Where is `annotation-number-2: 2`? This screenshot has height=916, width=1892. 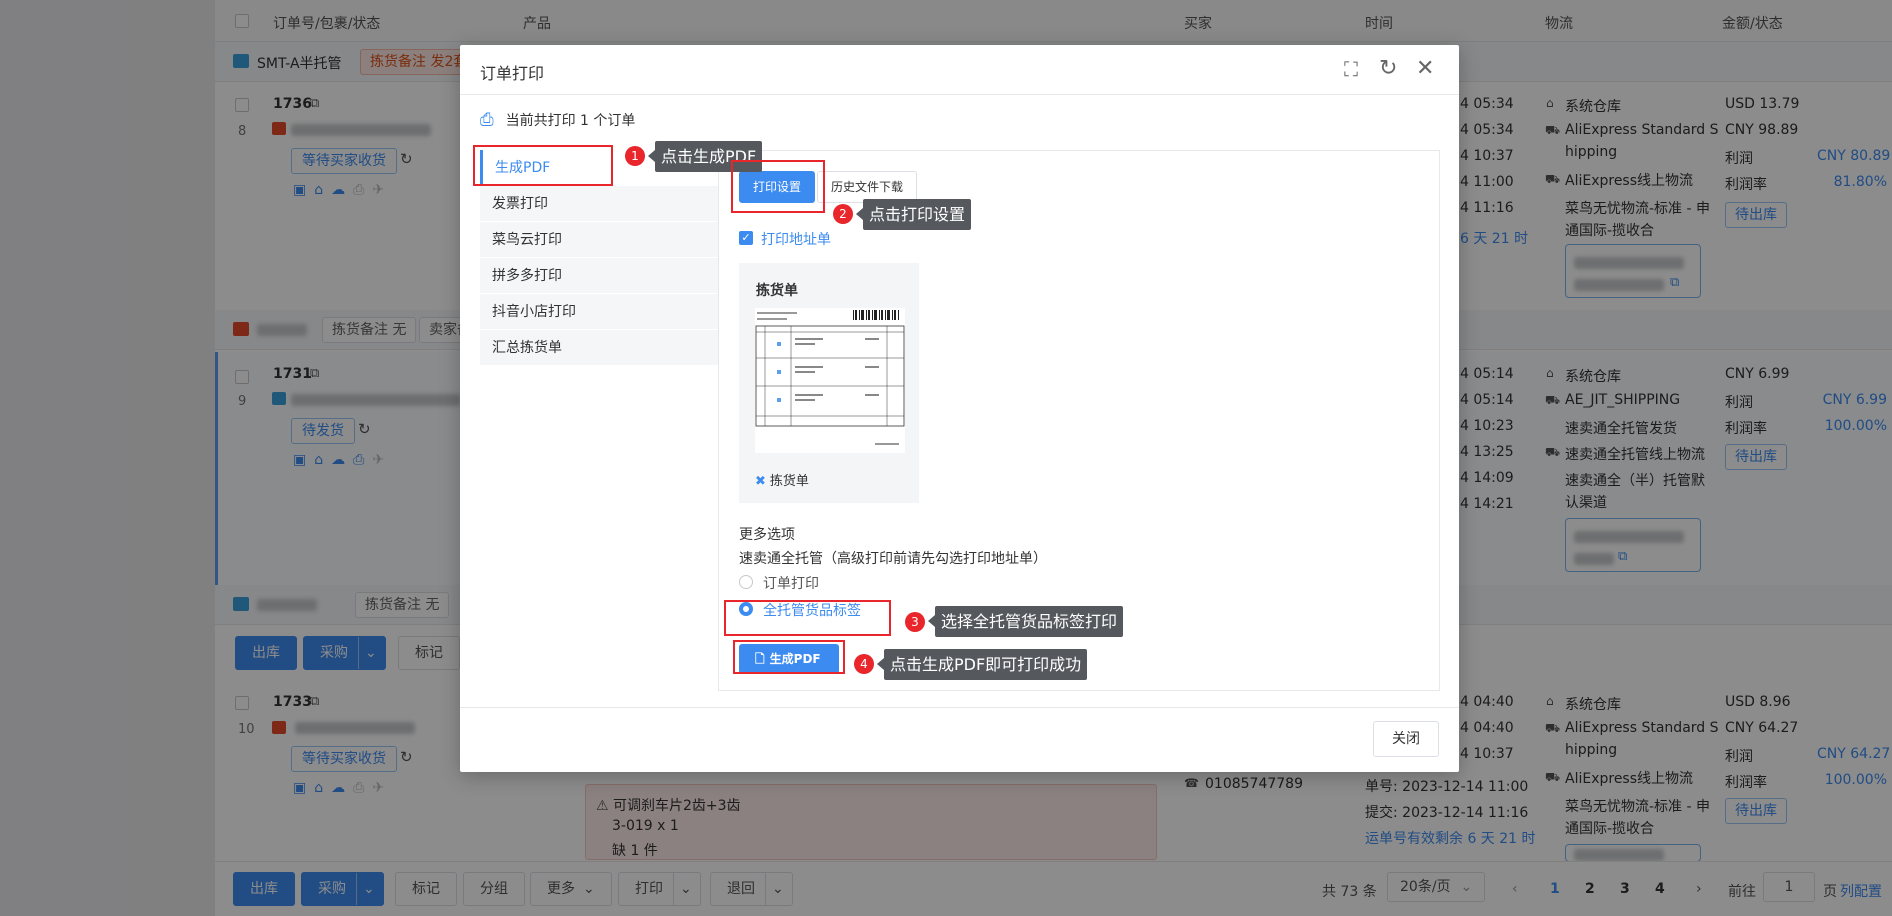
annotation-number-2: 2 is located at coordinates (843, 214).